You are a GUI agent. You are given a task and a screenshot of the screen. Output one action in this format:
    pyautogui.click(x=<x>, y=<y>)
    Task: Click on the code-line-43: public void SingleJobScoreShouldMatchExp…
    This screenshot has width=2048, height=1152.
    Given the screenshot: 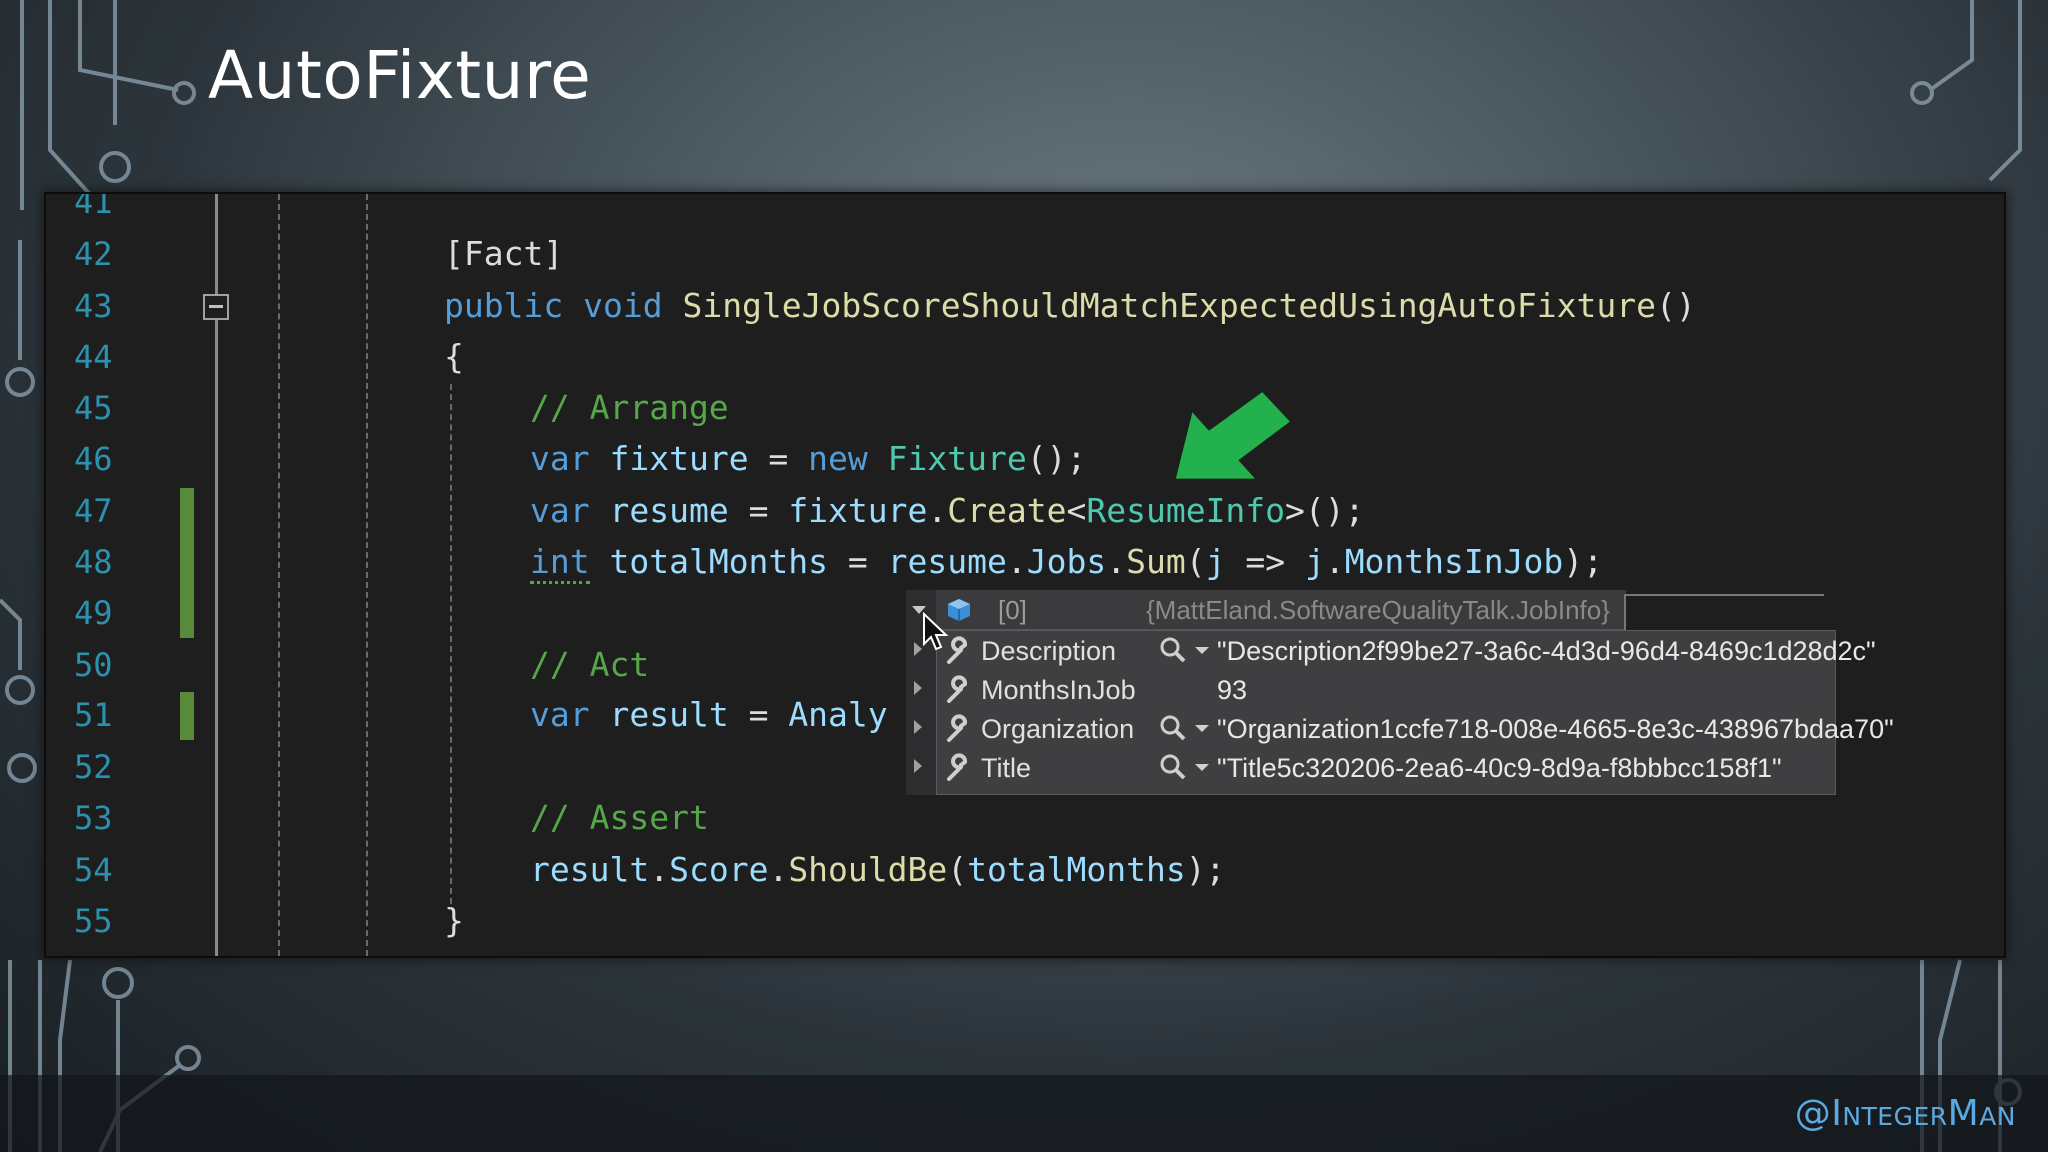 What is the action you would take?
    pyautogui.click(x=1070, y=305)
    